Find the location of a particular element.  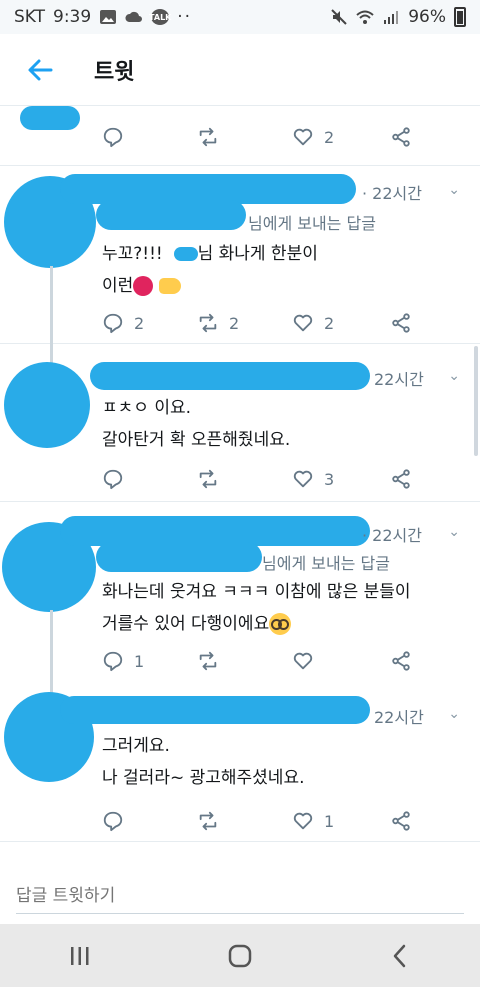

battery-percent: 96% is located at coordinates (427, 17).